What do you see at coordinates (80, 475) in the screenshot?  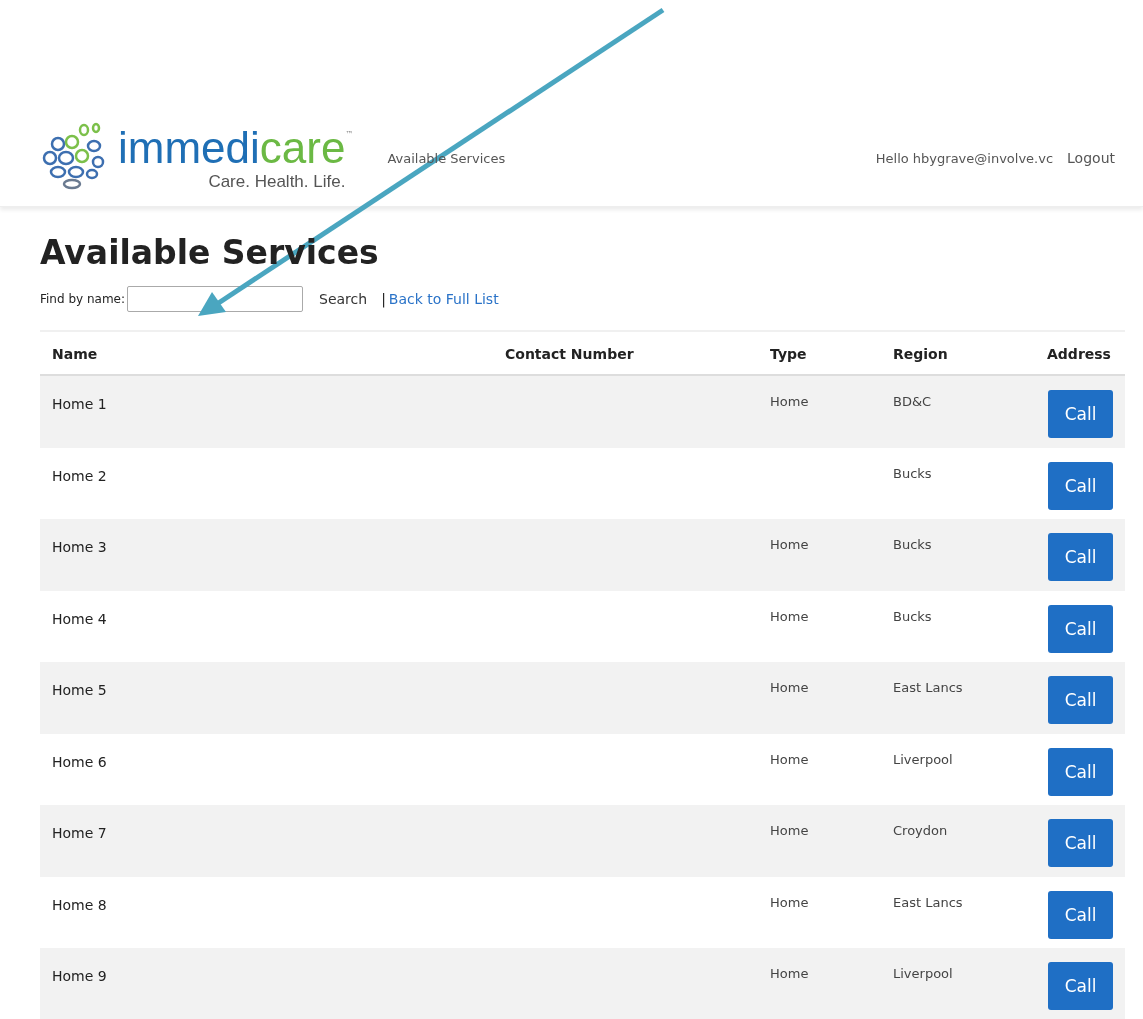 I see `table-cell-text: Home 2` at bounding box center [80, 475].